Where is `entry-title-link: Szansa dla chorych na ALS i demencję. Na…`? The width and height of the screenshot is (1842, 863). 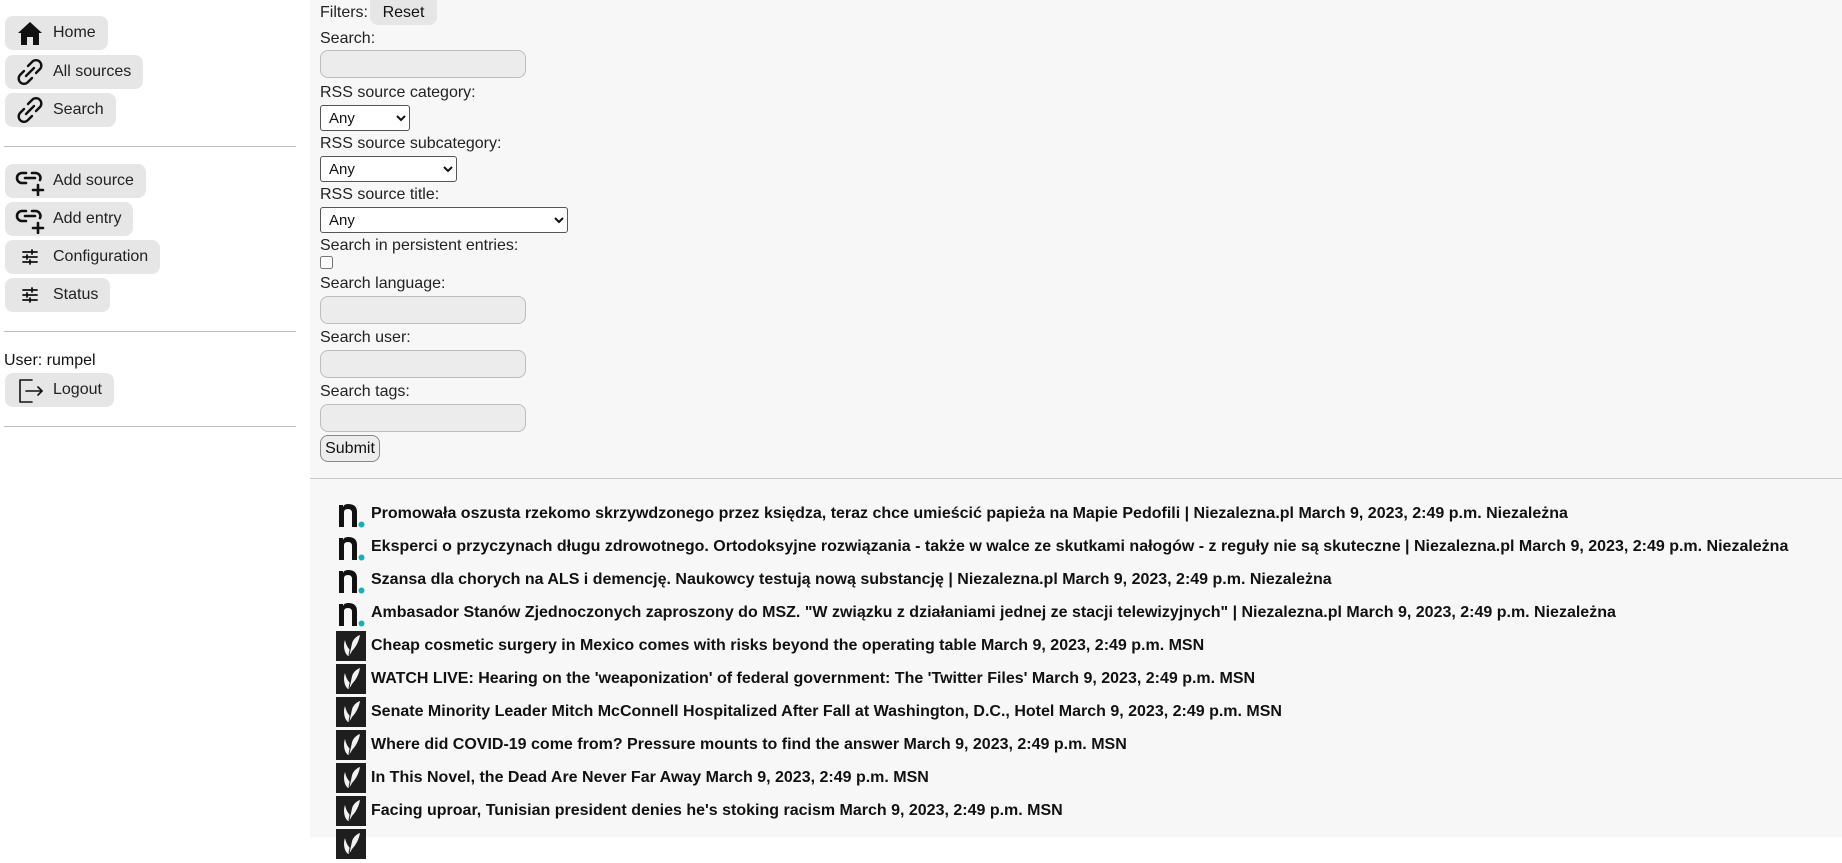
entry-title-link: Szansa dla chorych na ALS i demencję. Na… is located at coordinates (851, 580).